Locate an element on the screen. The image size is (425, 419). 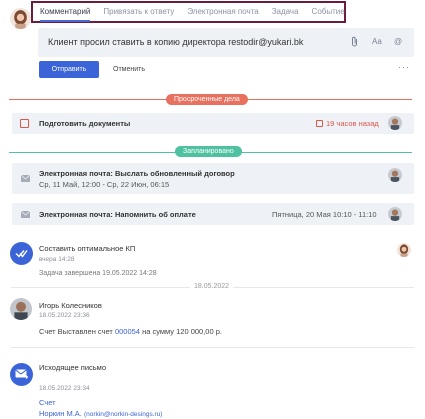
planned-email-date-1: Ср, 11 Май, 12:00 - Ср, 22 Июн, 06:15 is located at coordinates (104, 184).